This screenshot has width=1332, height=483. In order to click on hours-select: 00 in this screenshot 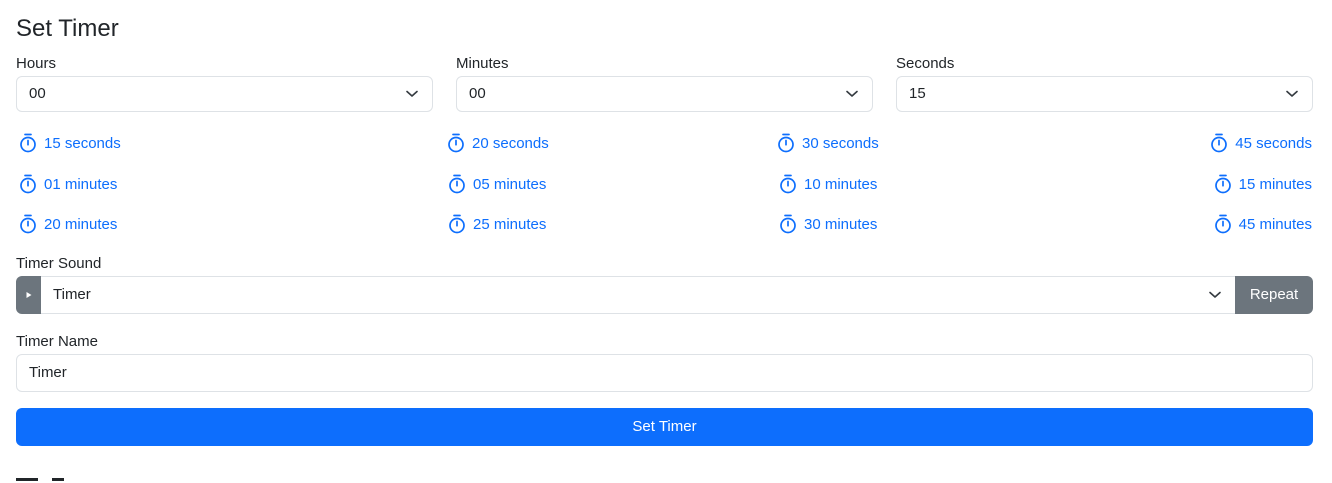, I will do `click(224, 94)`.